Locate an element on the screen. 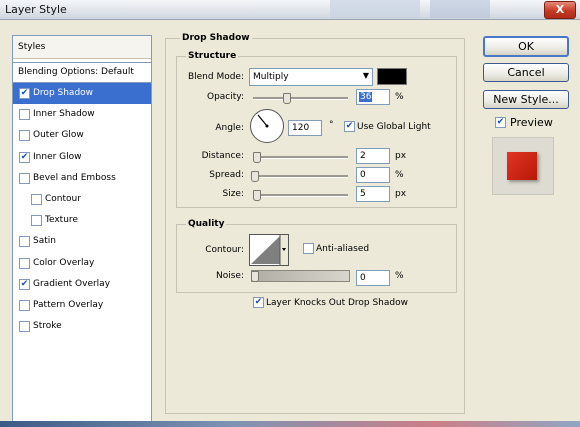 The width and height of the screenshot is (580, 427). noise-value: 0 is located at coordinates (363, 278).